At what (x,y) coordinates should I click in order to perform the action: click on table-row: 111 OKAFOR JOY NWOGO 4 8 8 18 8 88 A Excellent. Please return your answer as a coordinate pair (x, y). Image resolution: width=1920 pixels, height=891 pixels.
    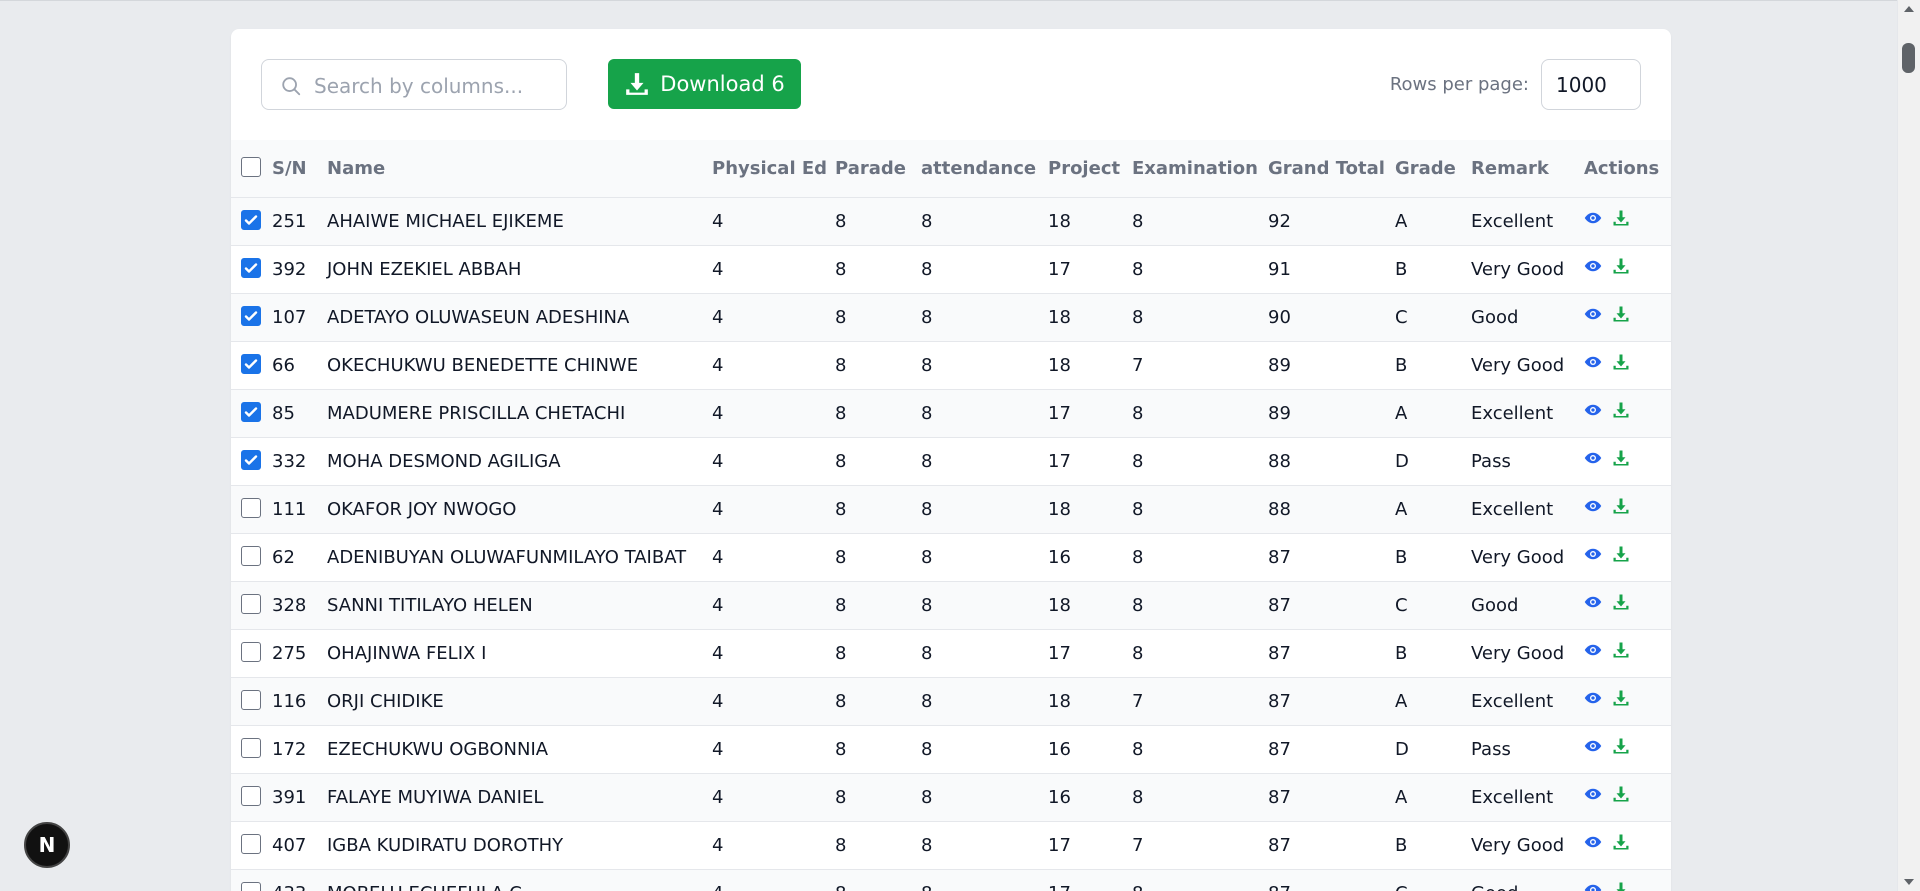
    Looking at the image, I should click on (951, 509).